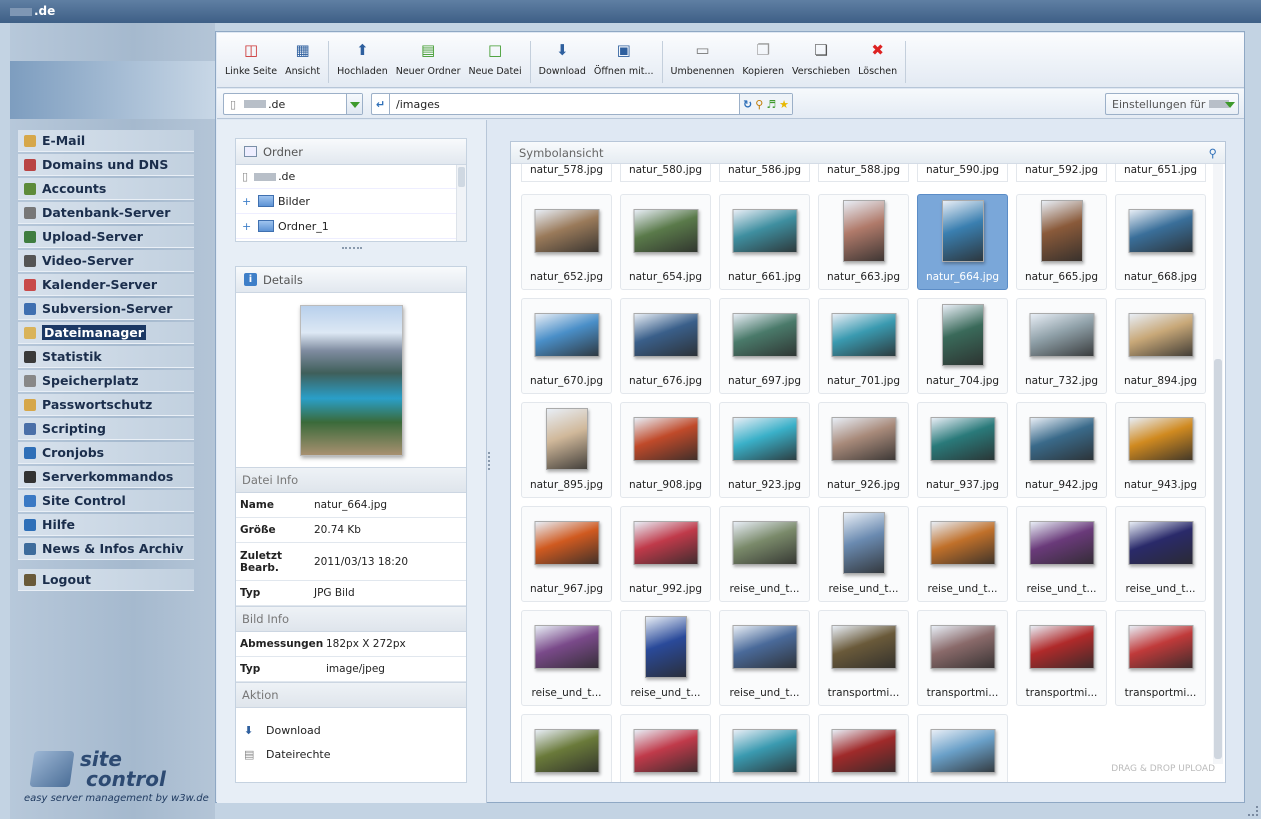 Image resolution: width=1261 pixels, height=819 pixels. Describe the element at coordinates (962, 450) in the screenshot. I see `file-tile: natur_937.jpg` at that location.